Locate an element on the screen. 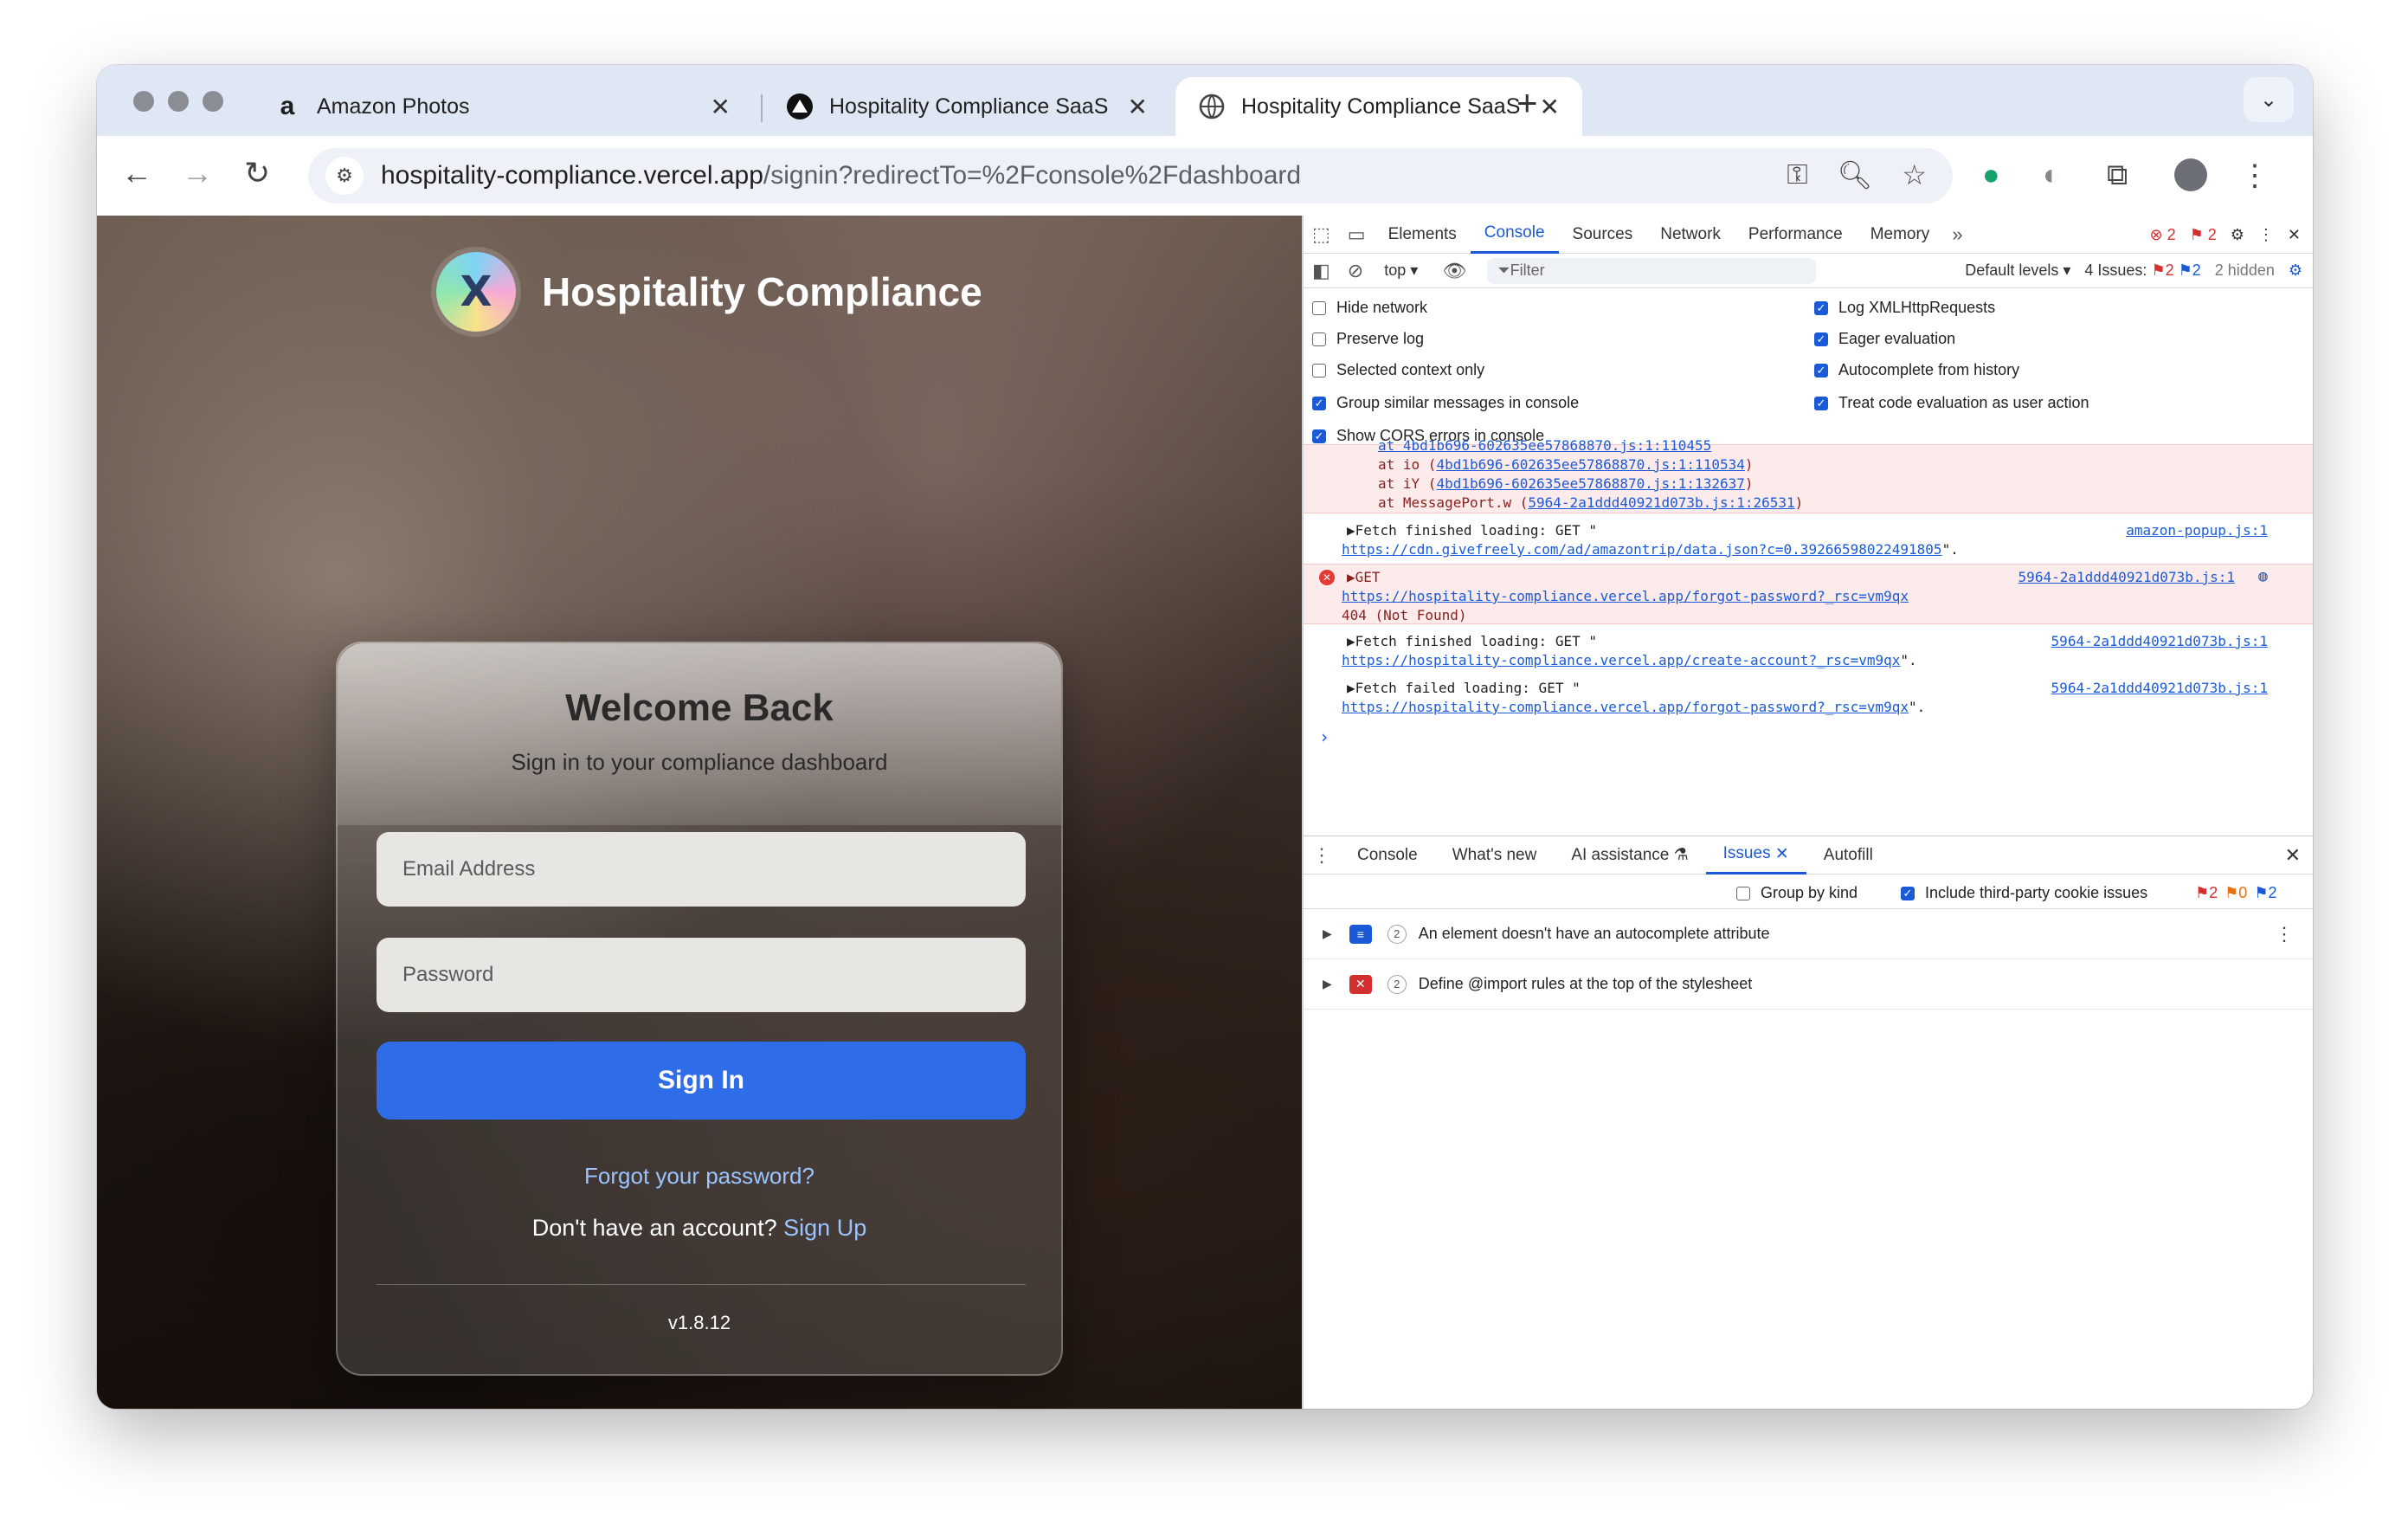 Image resolution: width=2408 pixels, height=1536 pixels. option-hide-network: Hide network is located at coordinates (1369, 308).